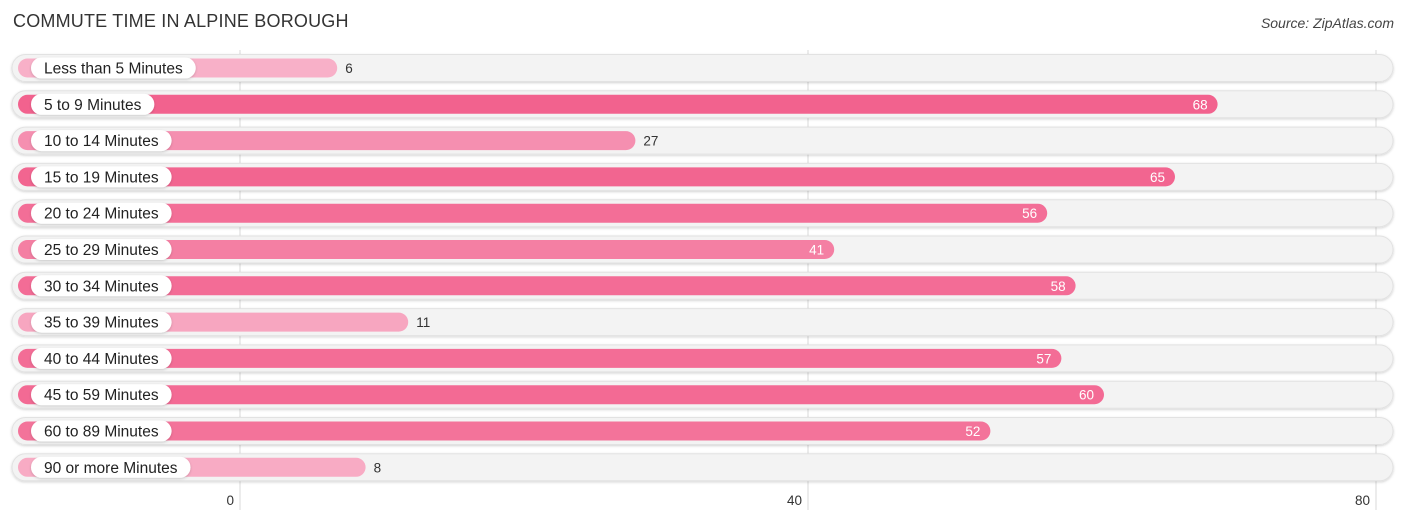 The height and width of the screenshot is (523, 1406). I want to click on bar-row: 10 to 14 Minutes 27, so click(702, 140).